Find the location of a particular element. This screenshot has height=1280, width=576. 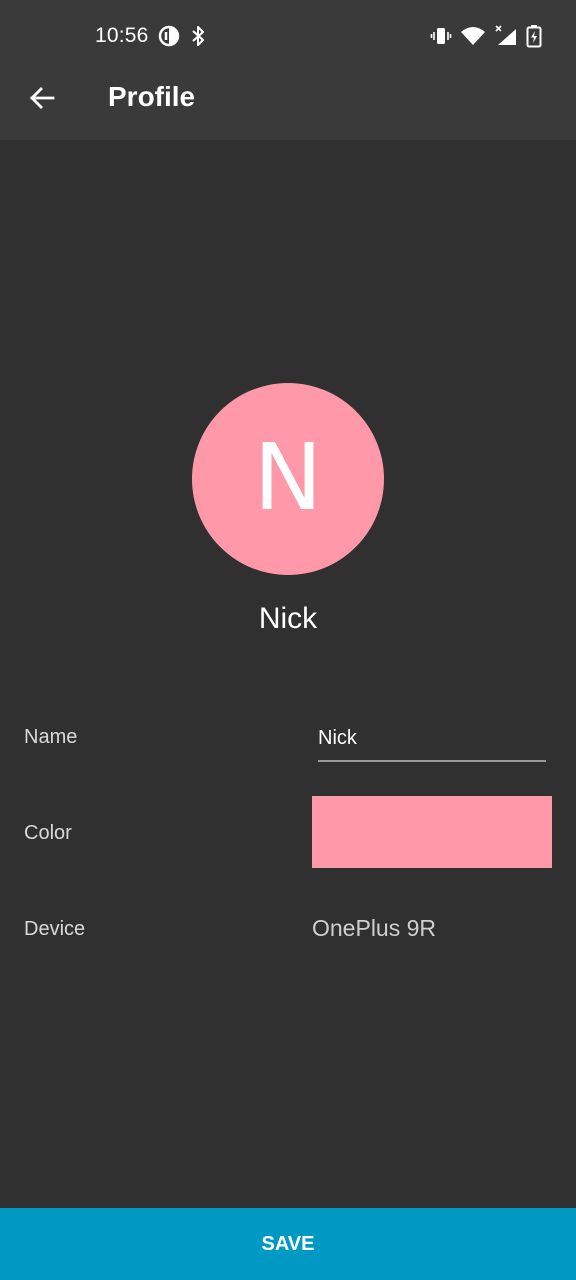

arrow-back-icon is located at coordinates (42, 100).